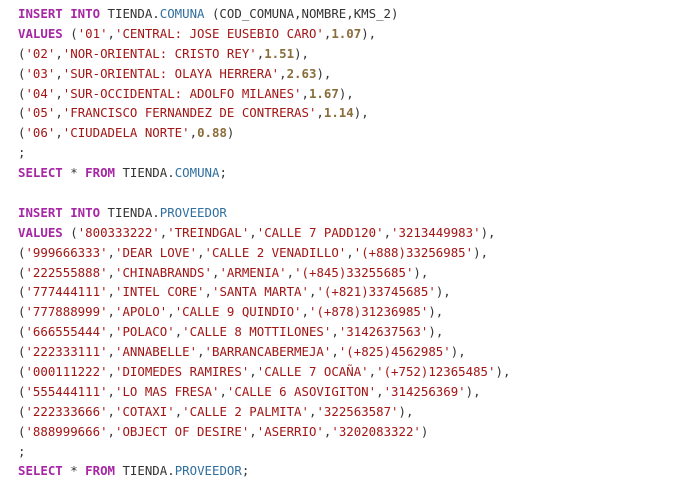 This screenshot has width=687, height=484. I want to click on code-text: ), so click(230, 133).